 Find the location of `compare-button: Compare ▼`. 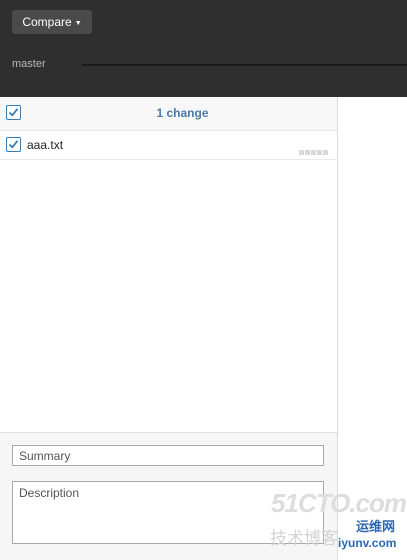

compare-button: Compare ▼ is located at coordinates (52, 22).